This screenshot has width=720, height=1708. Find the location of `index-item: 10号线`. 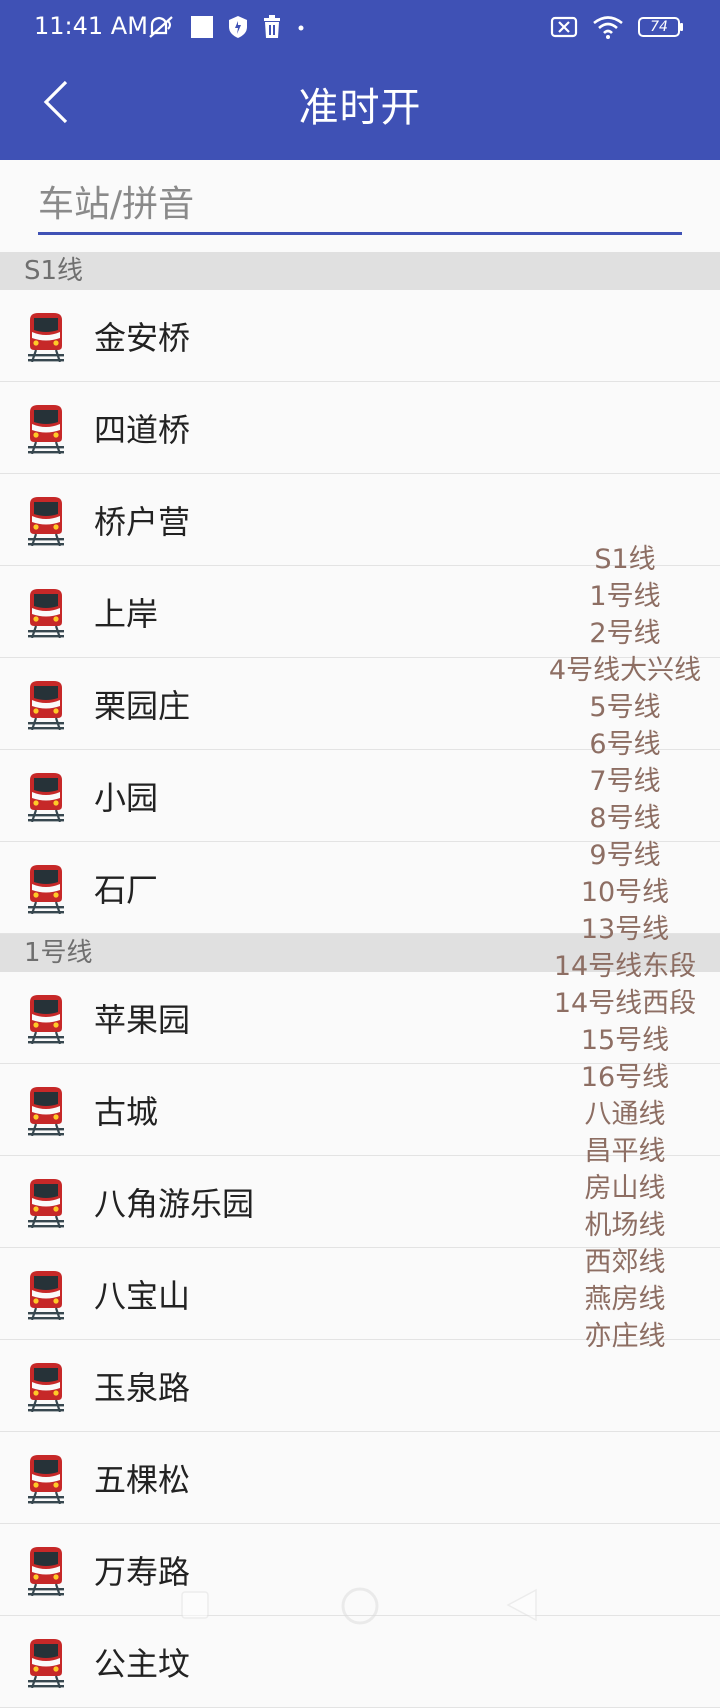

index-item: 10号线 is located at coordinates (625, 892).